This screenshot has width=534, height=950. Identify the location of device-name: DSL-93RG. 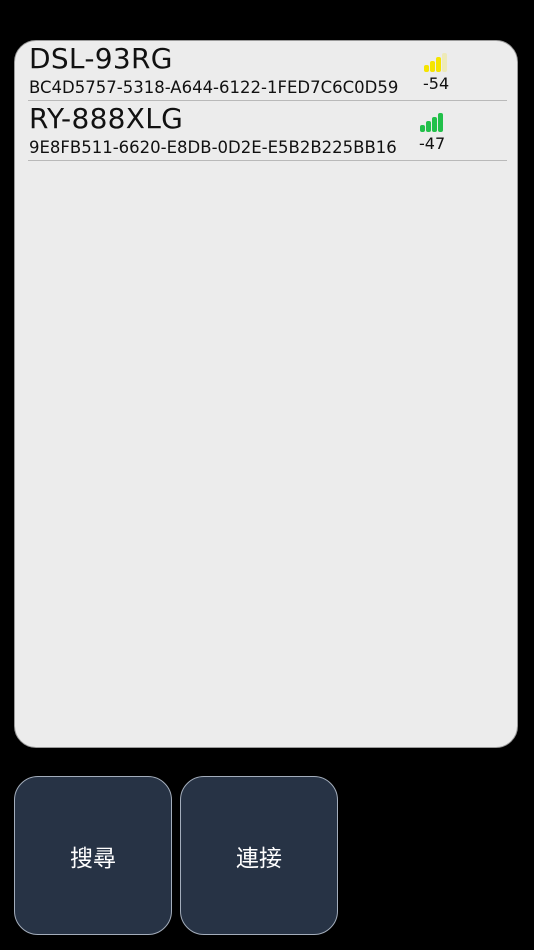
(101, 58).